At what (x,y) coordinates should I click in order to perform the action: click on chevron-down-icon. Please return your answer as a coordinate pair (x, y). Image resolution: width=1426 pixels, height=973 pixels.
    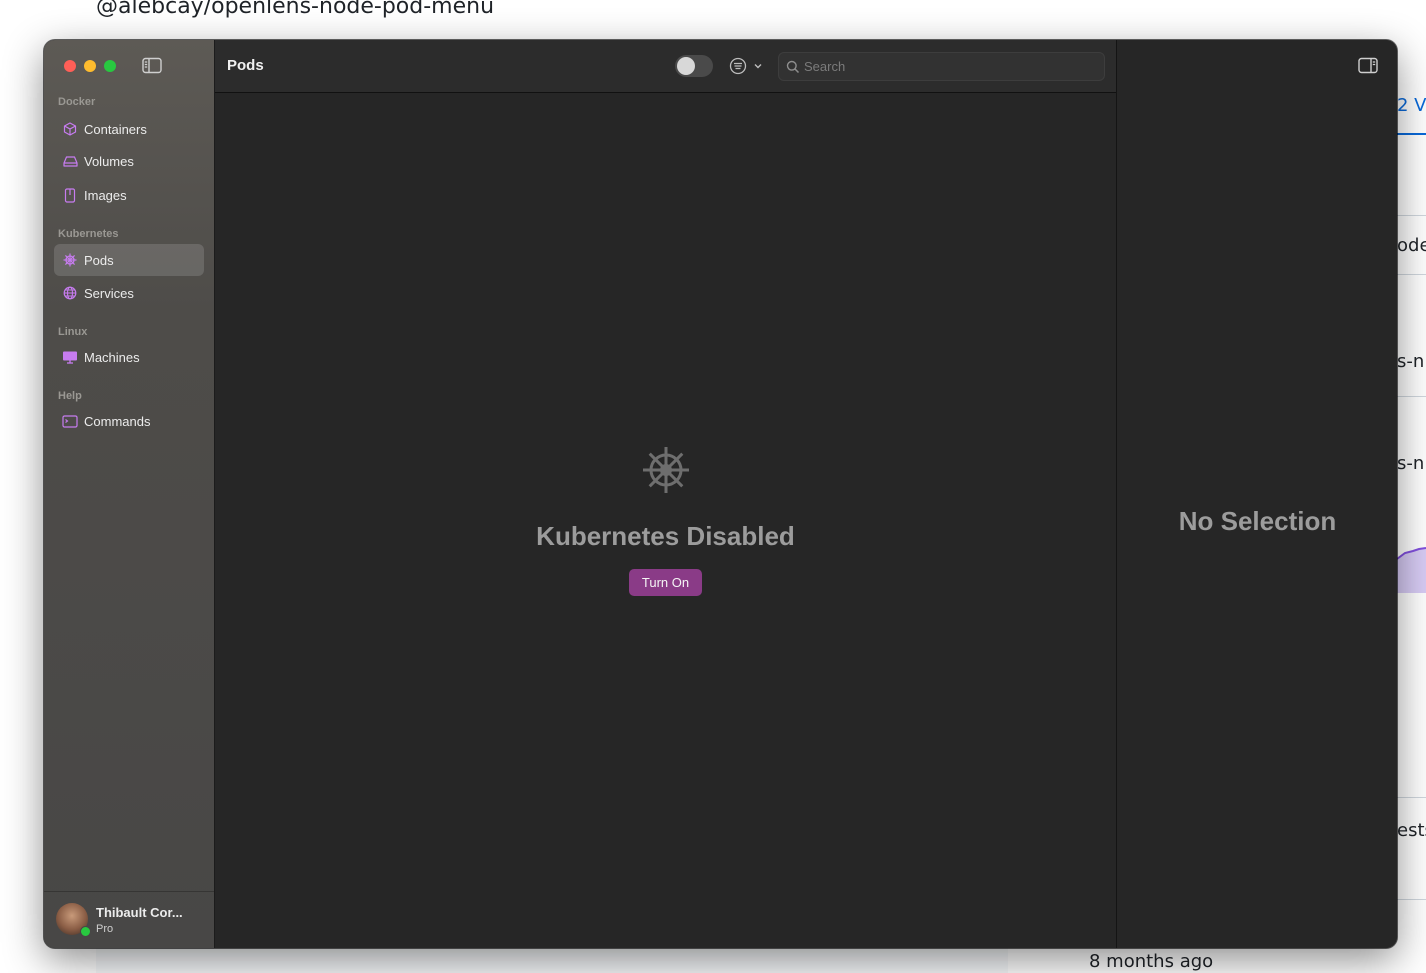
    Looking at the image, I should click on (758, 66).